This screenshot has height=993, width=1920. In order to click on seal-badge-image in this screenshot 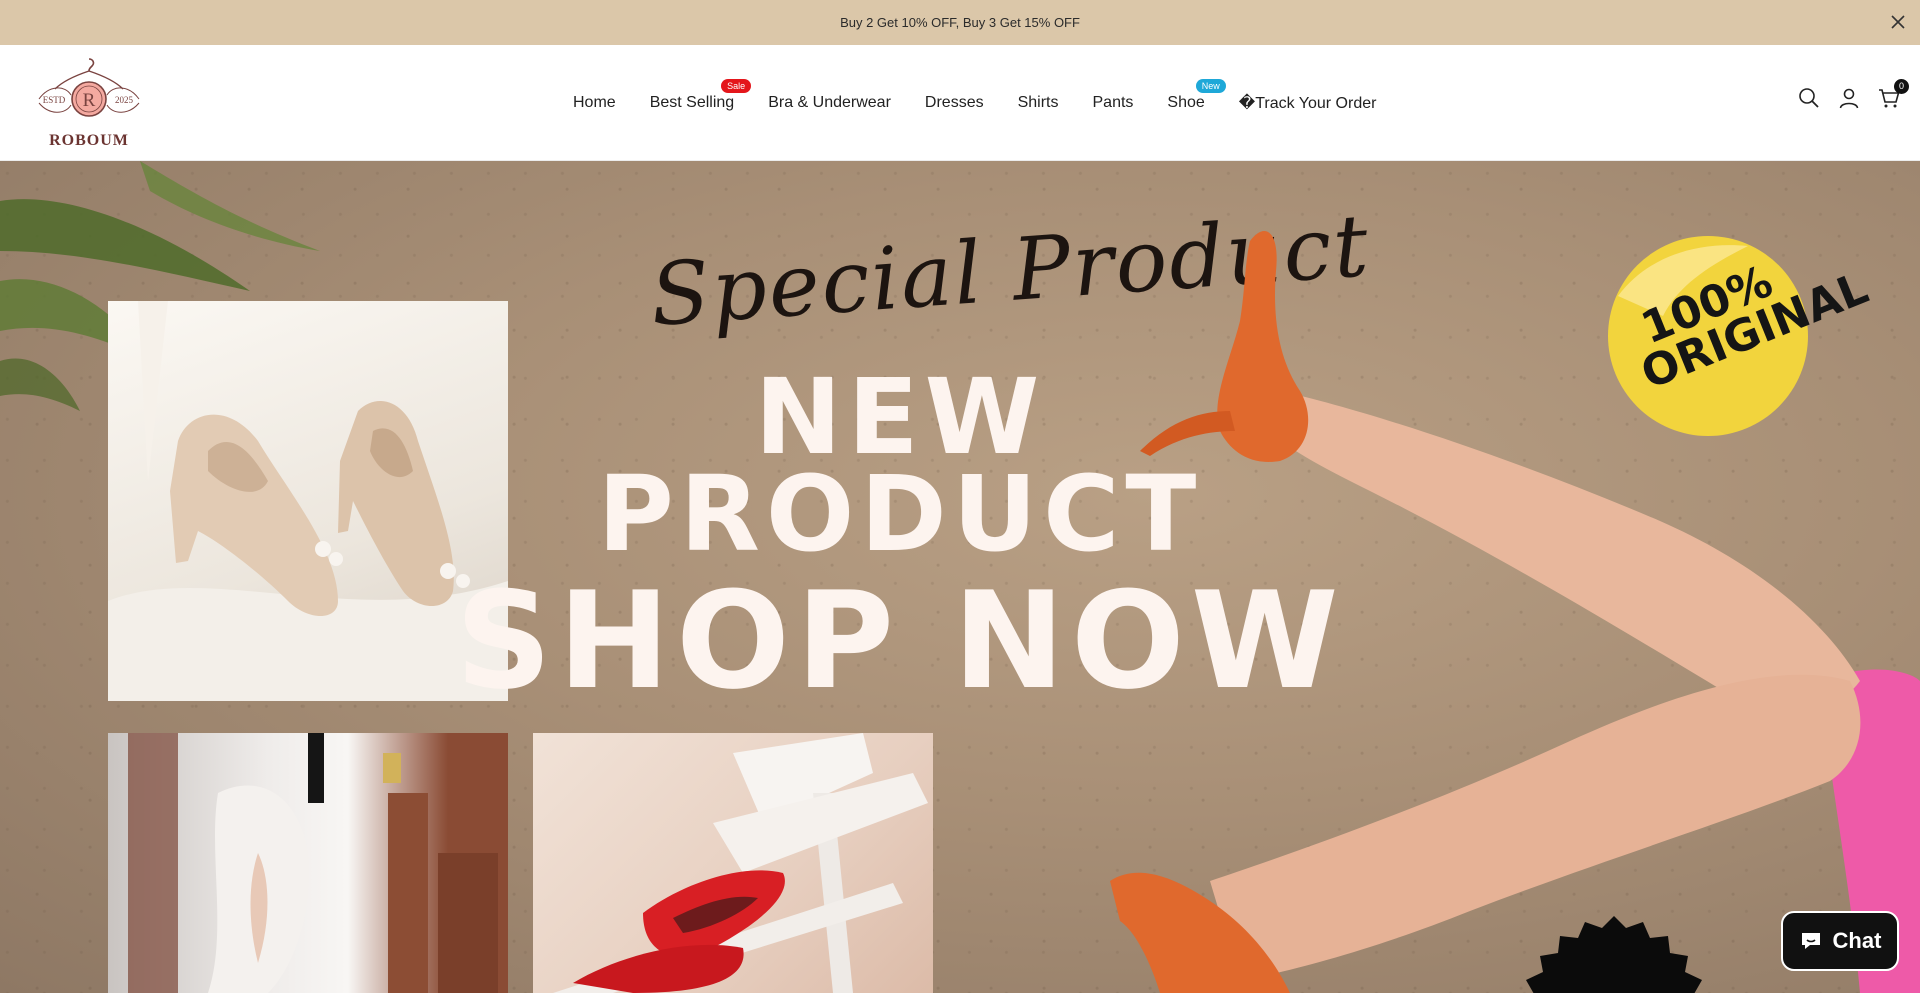, I will do `click(1614, 954)`.